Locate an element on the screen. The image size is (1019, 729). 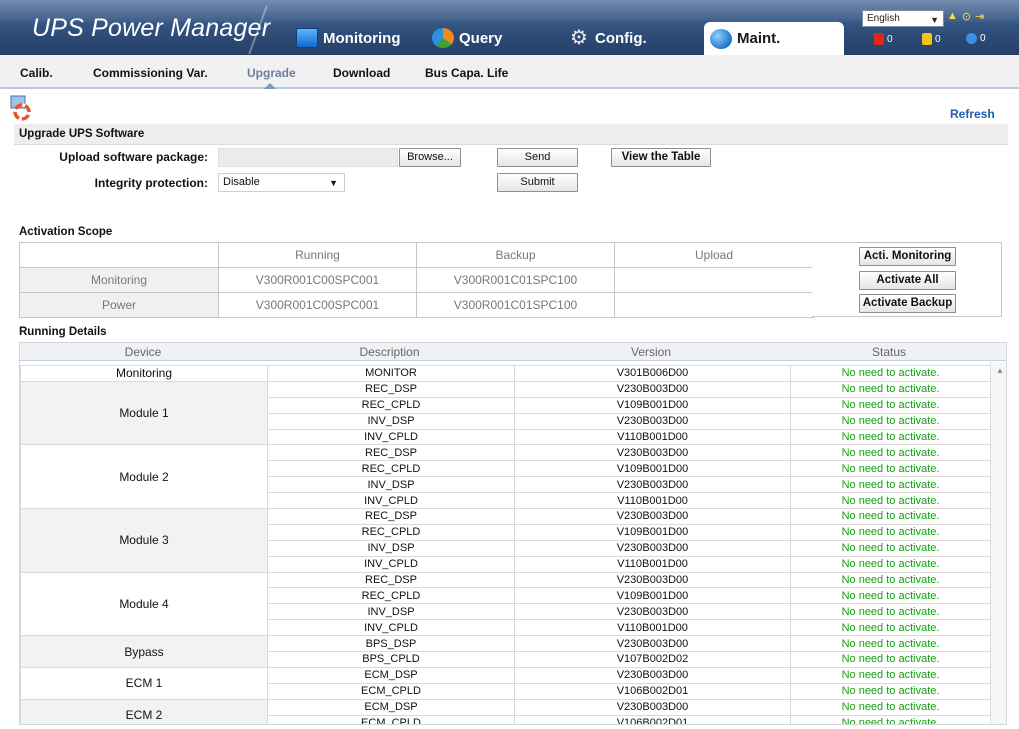
send-button: Send is located at coordinates (537, 157).